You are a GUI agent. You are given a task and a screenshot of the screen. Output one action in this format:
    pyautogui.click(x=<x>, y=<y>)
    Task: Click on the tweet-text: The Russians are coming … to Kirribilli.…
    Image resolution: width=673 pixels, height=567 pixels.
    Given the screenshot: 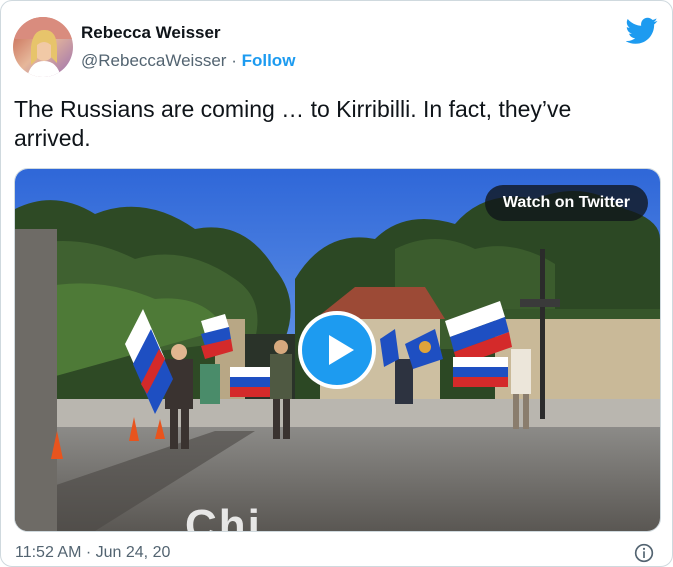 What is the action you would take?
    pyautogui.click(x=293, y=123)
    